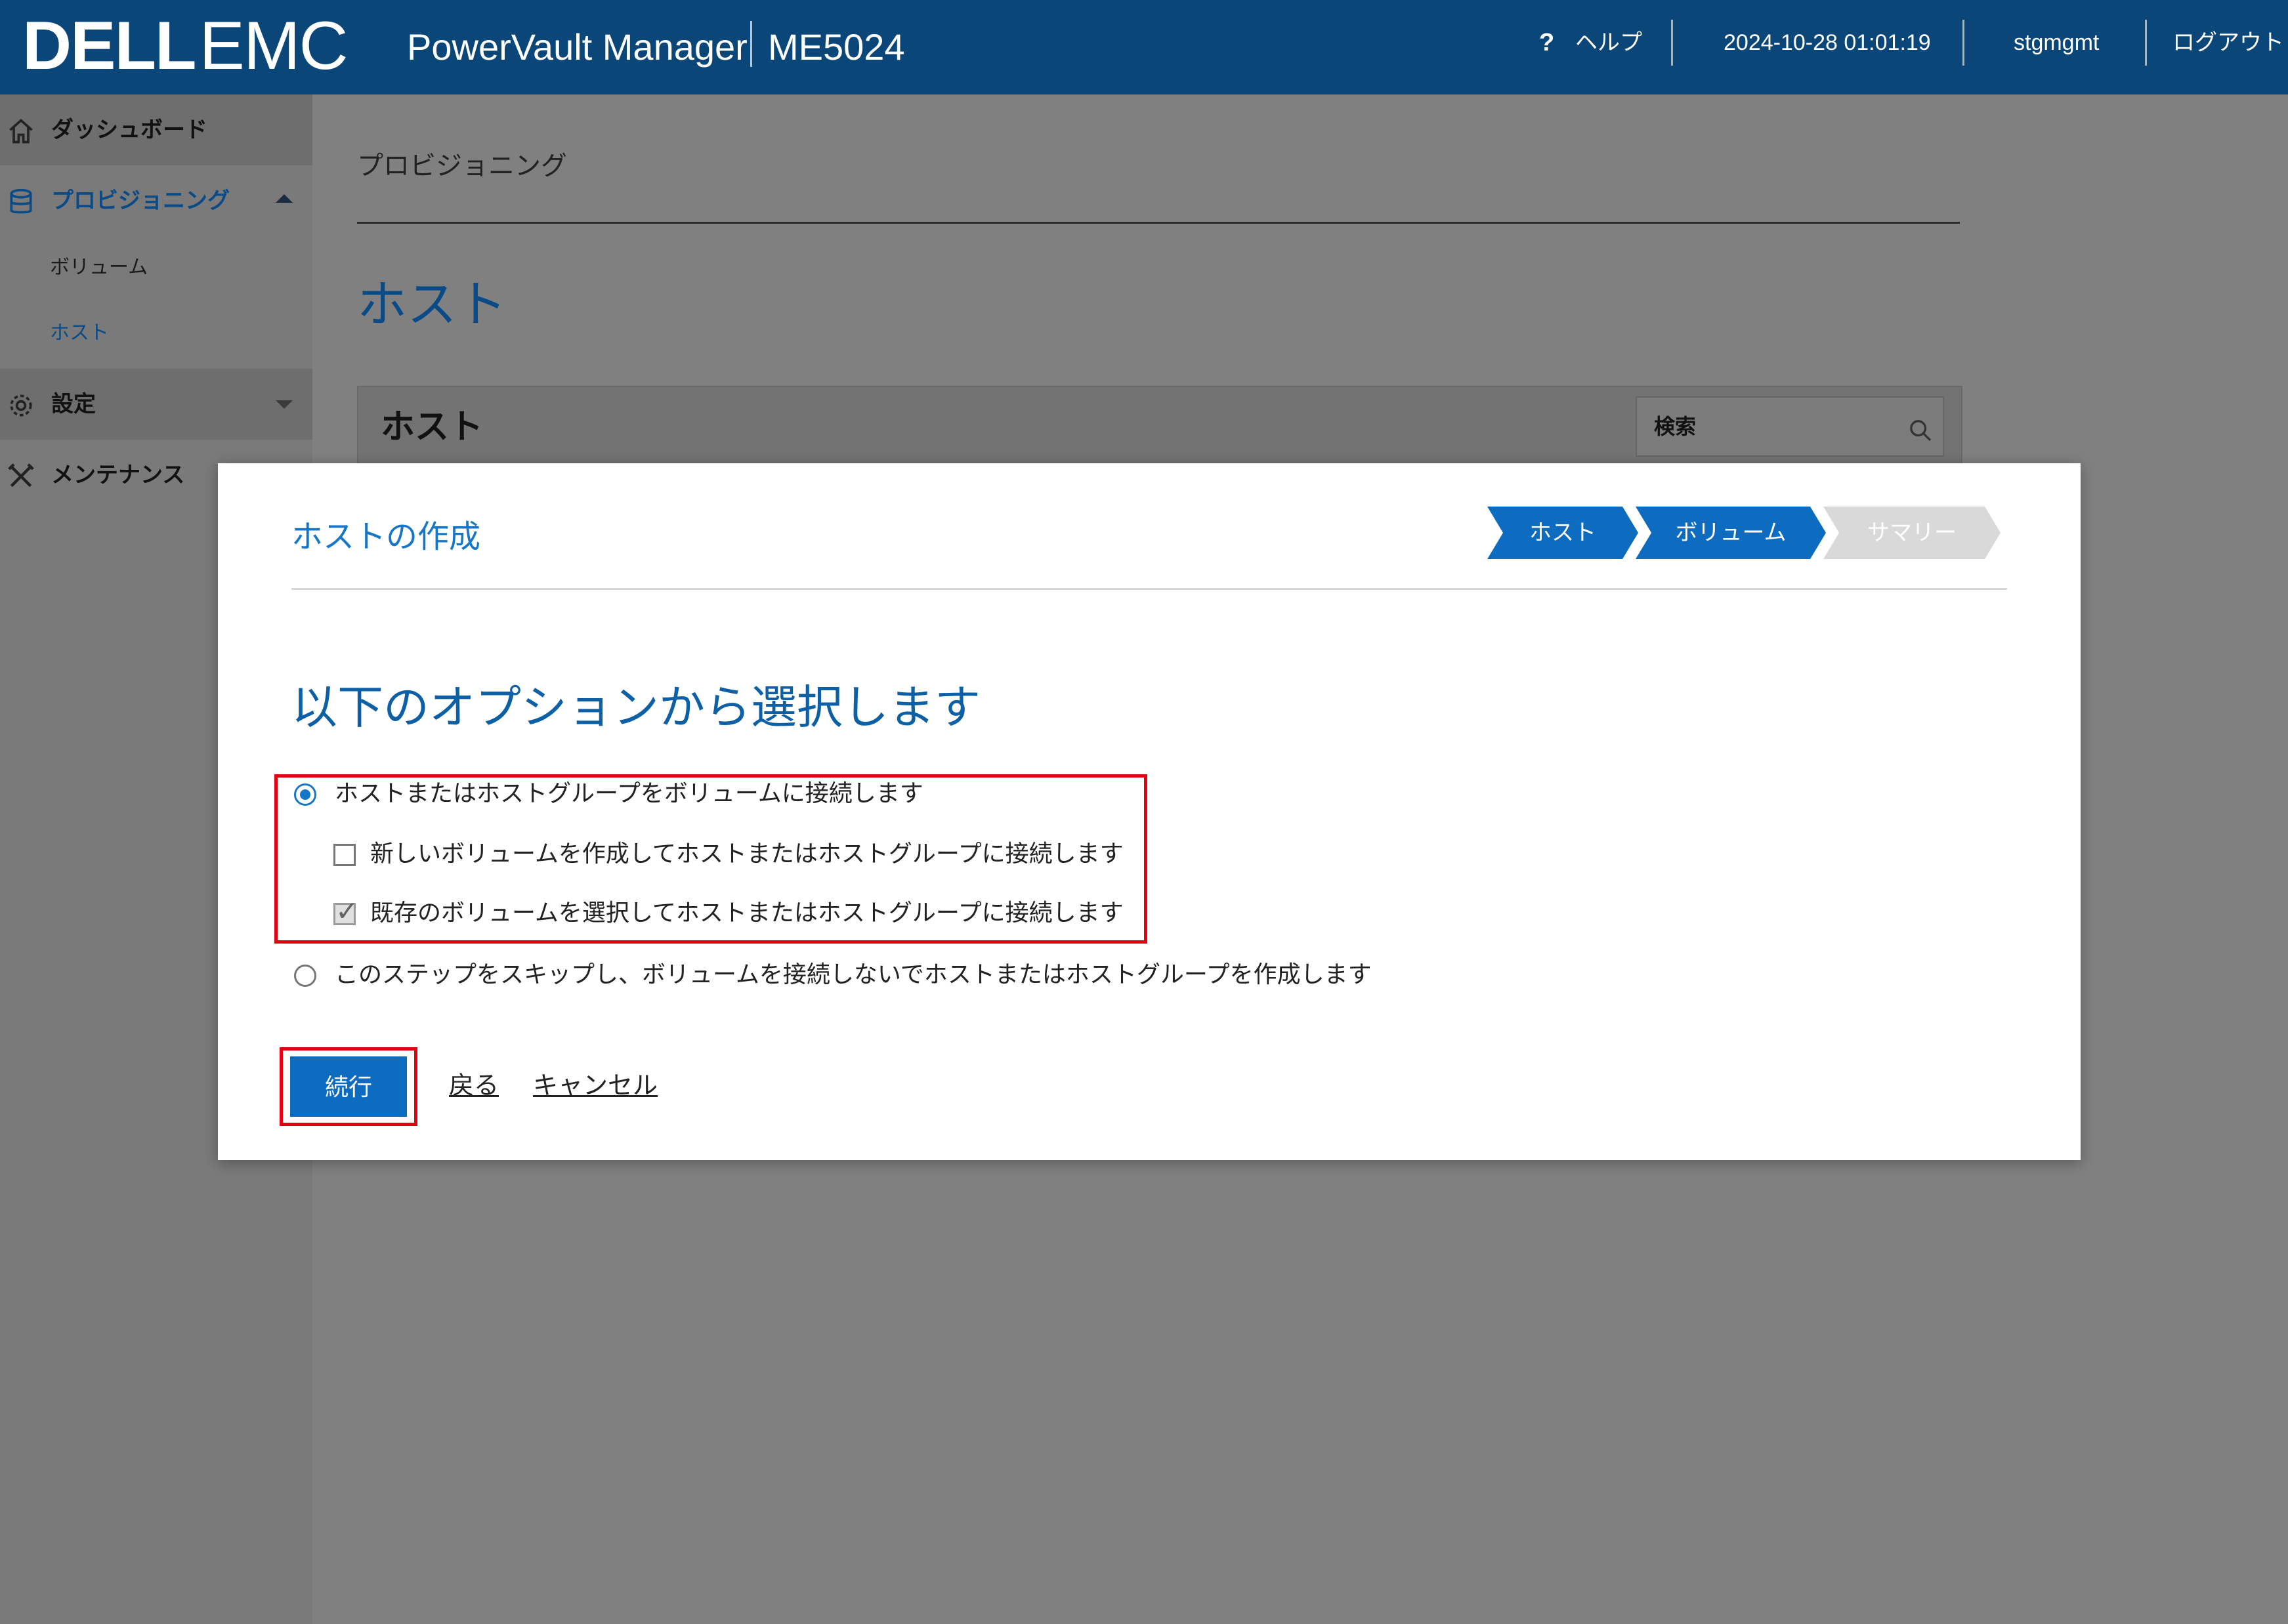  Describe the element at coordinates (474, 1085) in the screenshot. I see `back-link: 戻る` at that location.